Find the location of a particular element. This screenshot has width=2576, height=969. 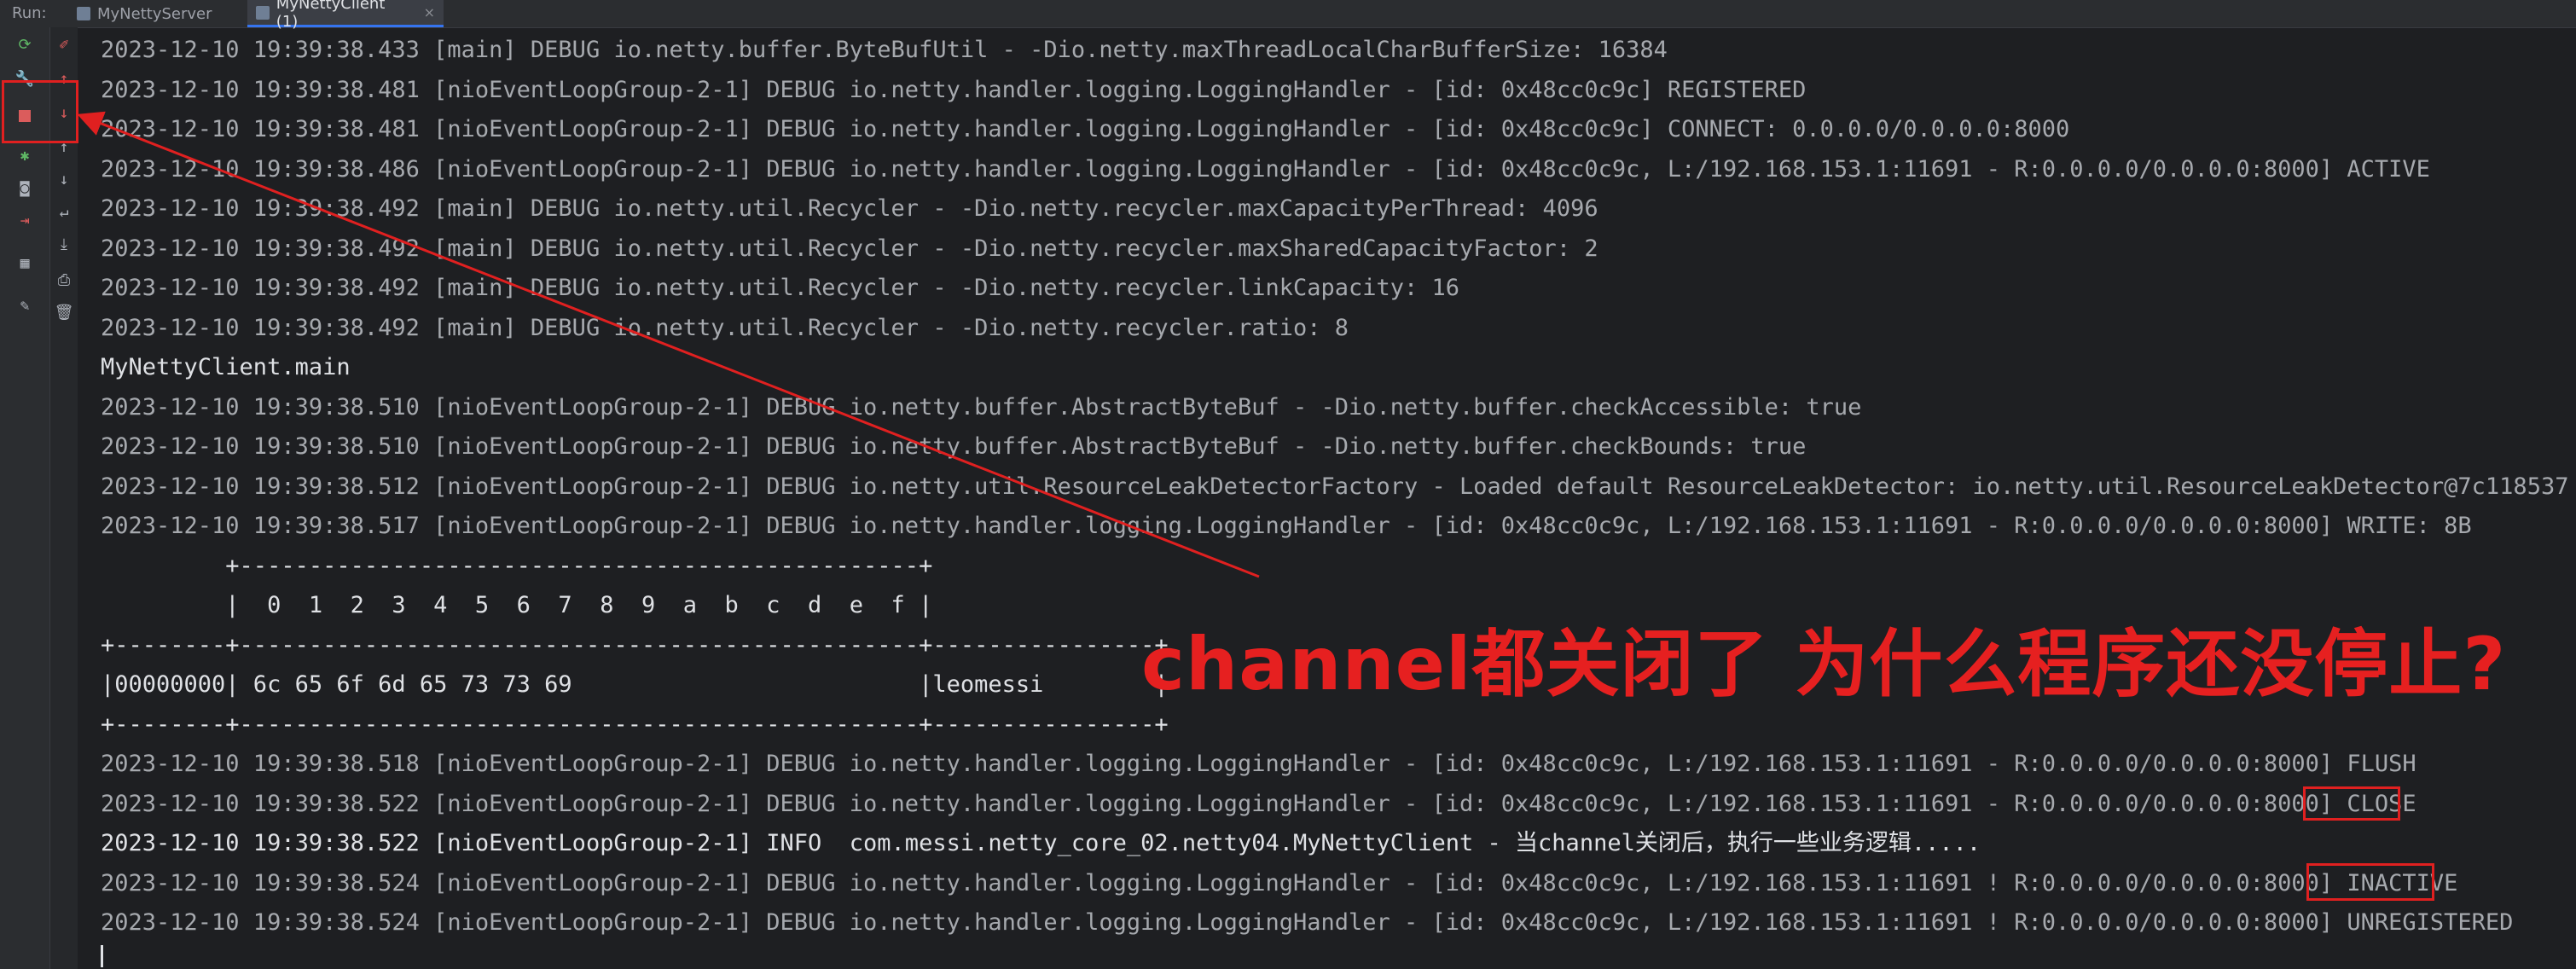

annotation-text: channel都关闭了 为什么程序还没停止? is located at coordinates (1824, 664).